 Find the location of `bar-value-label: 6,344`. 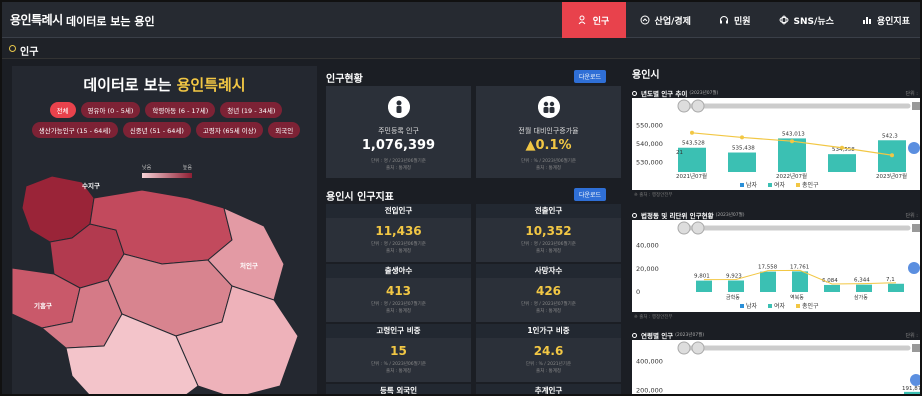

bar-value-label: 6,344 is located at coordinates (862, 281).